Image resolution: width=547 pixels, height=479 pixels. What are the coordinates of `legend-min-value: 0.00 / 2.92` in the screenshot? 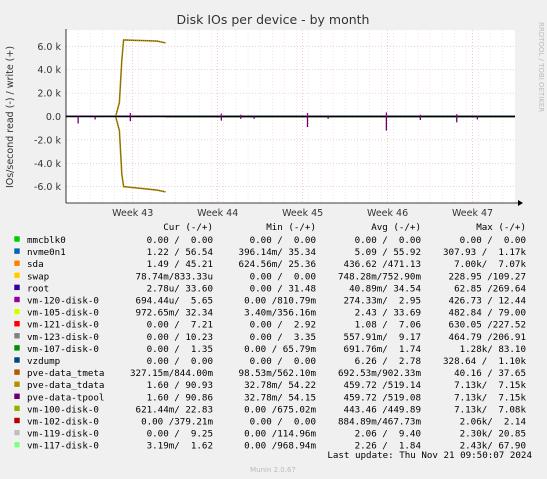 It's located at (283, 325).